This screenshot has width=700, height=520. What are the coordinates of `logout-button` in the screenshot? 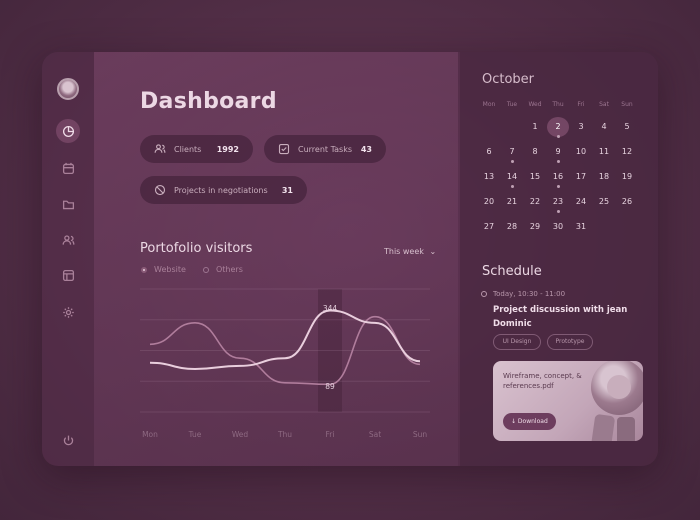 It's located at (68, 440).